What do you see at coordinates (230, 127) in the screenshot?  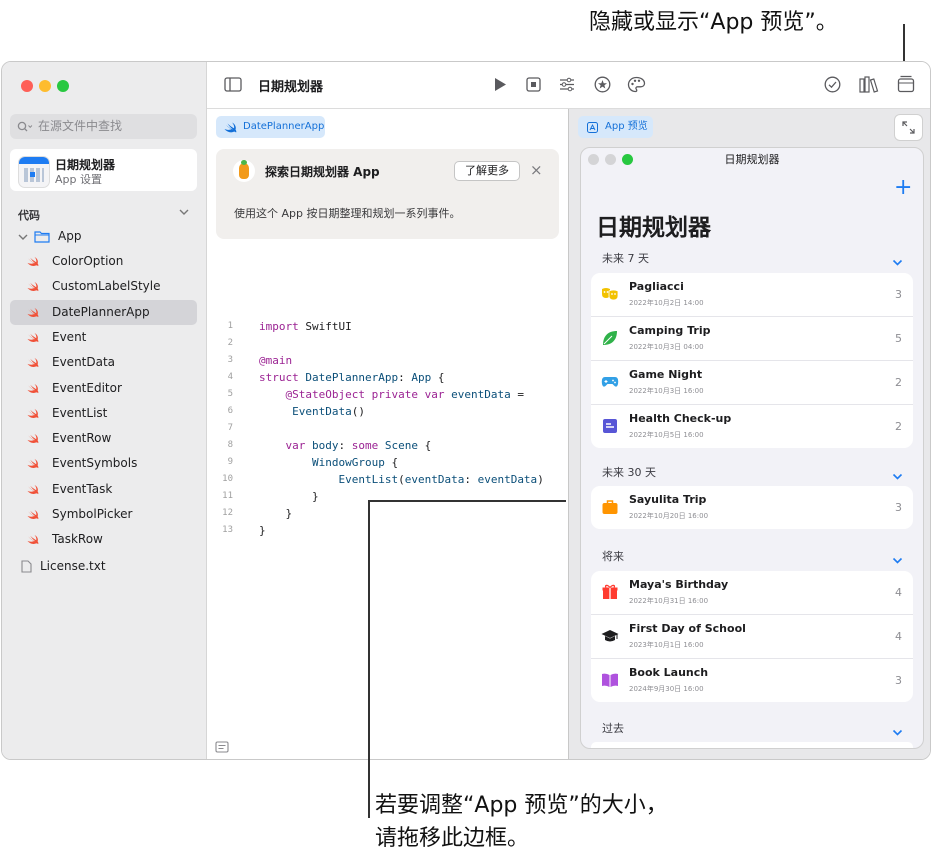 I see `swift-icon` at bounding box center [230, 127].